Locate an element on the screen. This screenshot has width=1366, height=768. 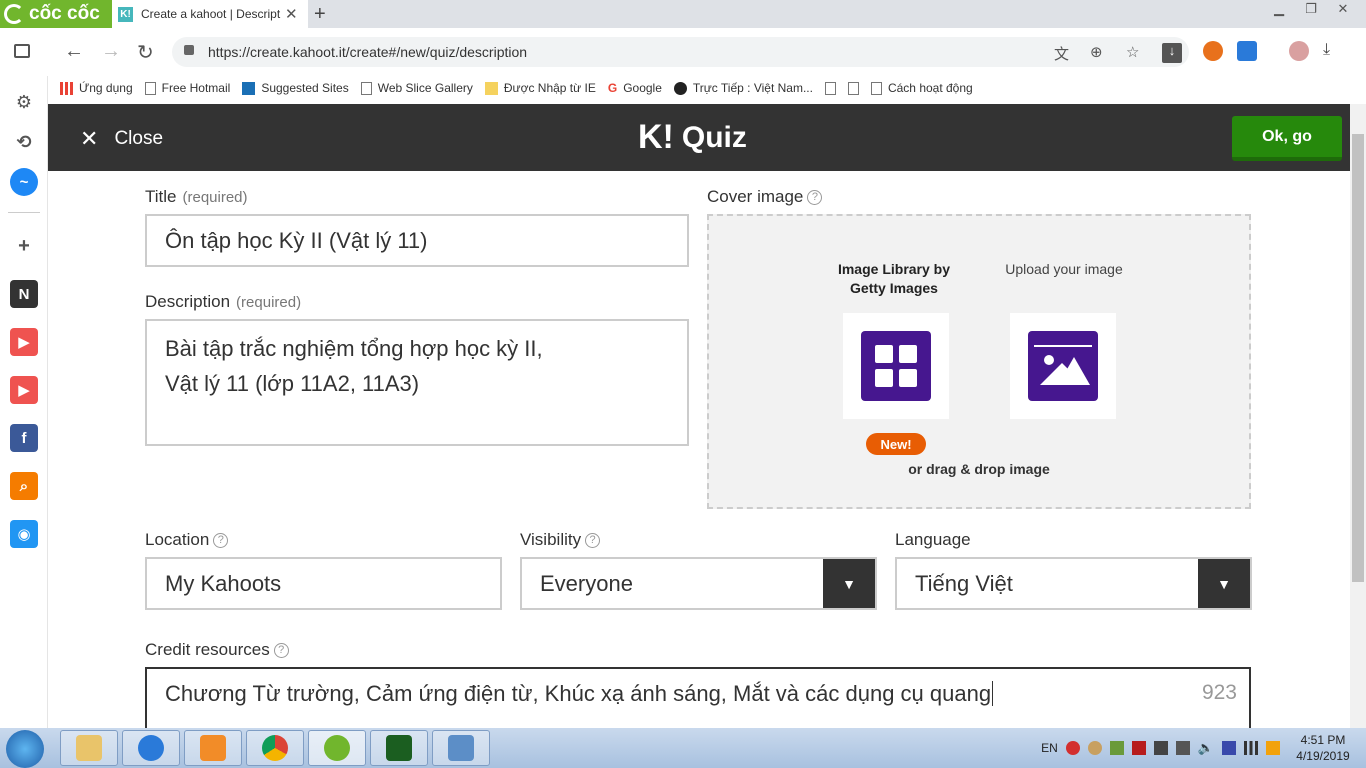
history-icon: ⟲ is located at coordinates (24, 142).